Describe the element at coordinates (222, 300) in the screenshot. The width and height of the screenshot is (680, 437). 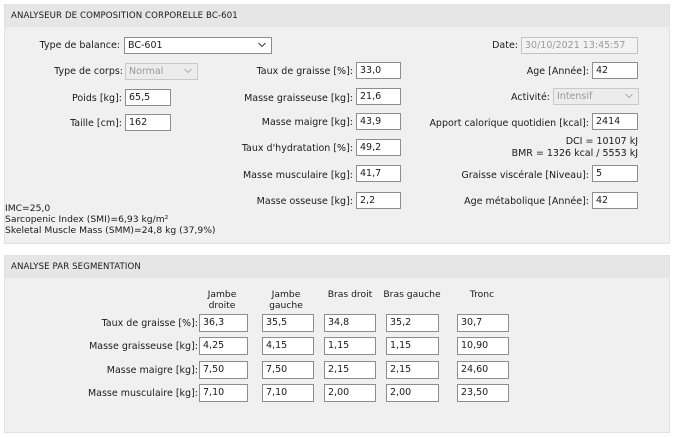
I see `column-header-right-leg: Jambe droite` at that location.